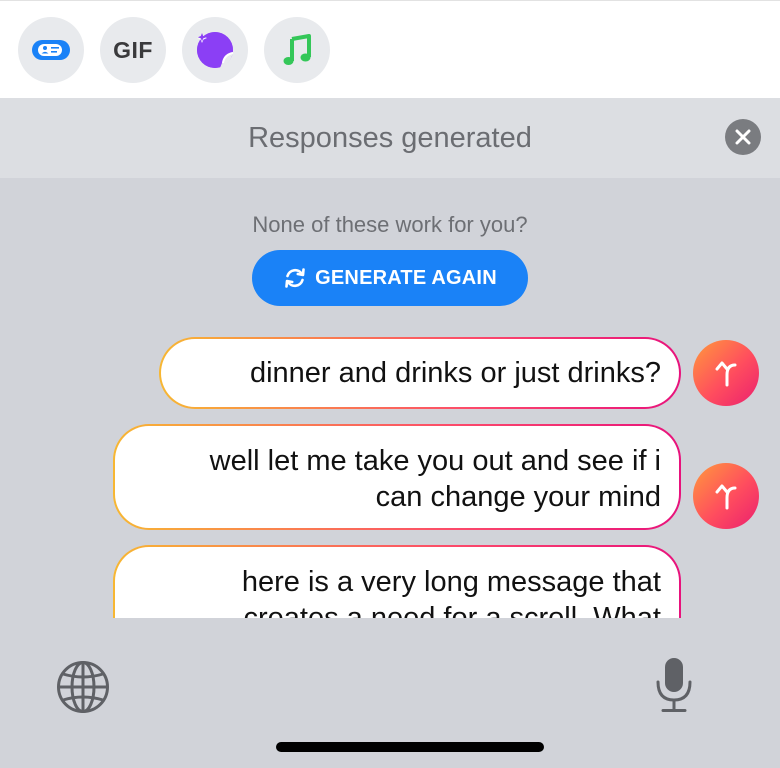  I want to click on none-of-these-prompt: None of these work for you?, so click(390, 224).